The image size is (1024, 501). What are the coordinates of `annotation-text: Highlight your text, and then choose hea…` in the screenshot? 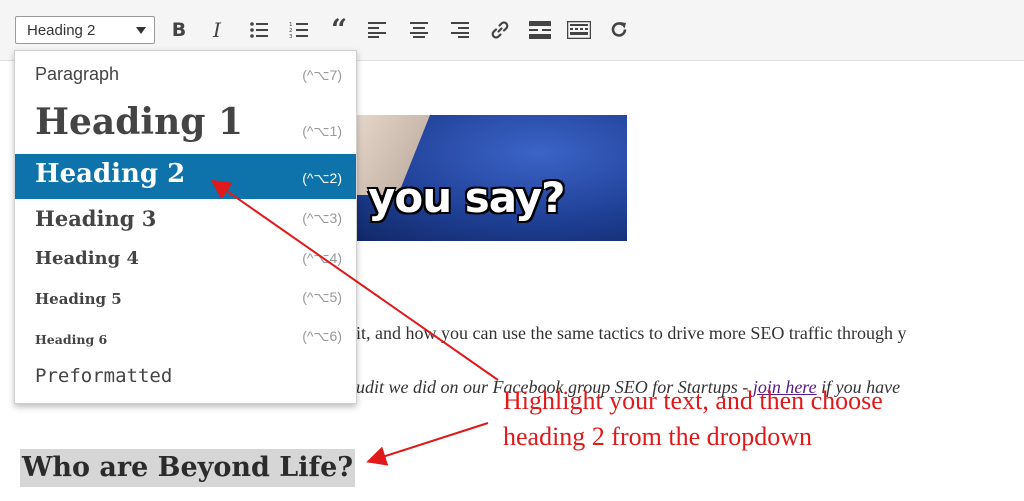 It's located at (693, 419).